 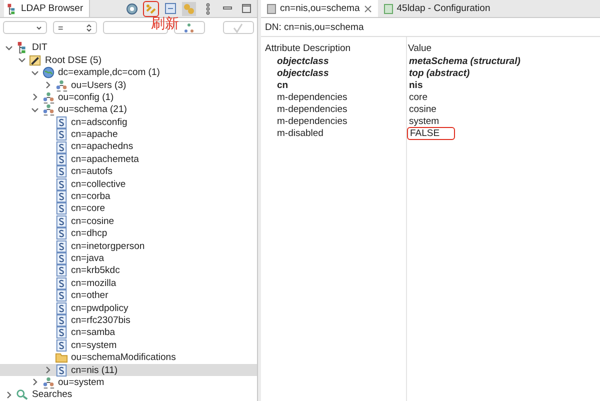 What do you see at coordinates (271, 9) in the screenshot?
I see `entry-icon` at bounding box center [271, 9].